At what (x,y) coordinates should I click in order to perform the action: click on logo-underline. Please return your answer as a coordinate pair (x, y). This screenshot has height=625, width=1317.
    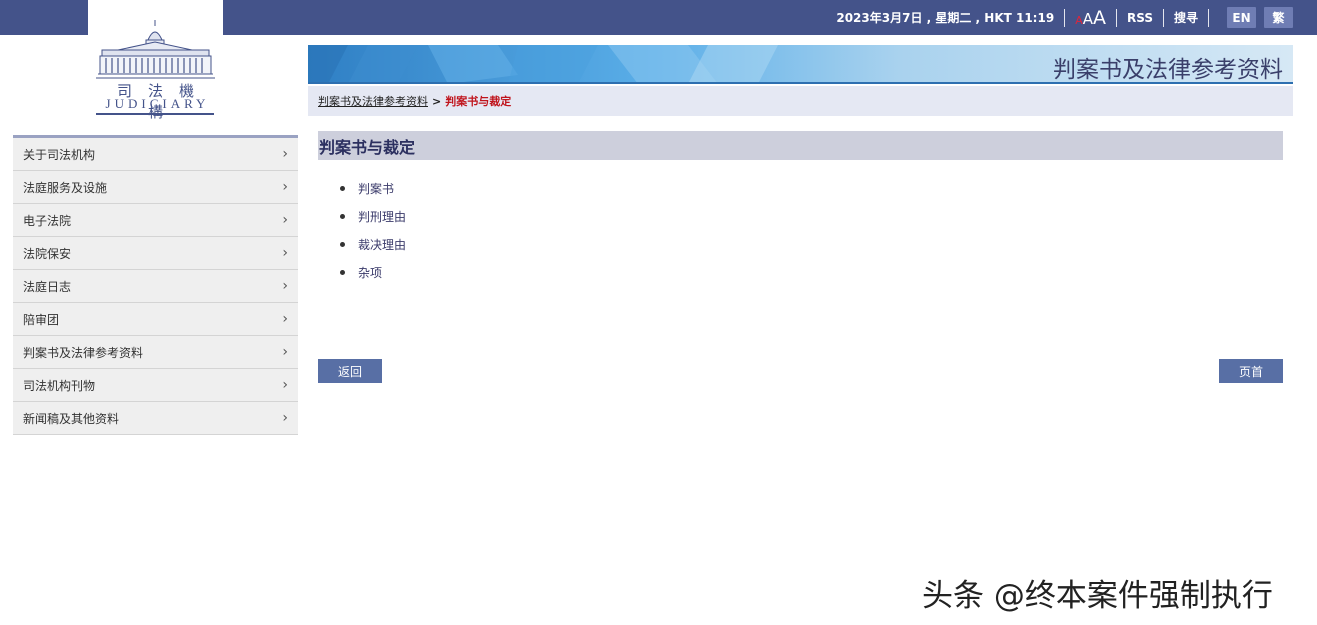
    Looking at the image, I should click on (155, 114).